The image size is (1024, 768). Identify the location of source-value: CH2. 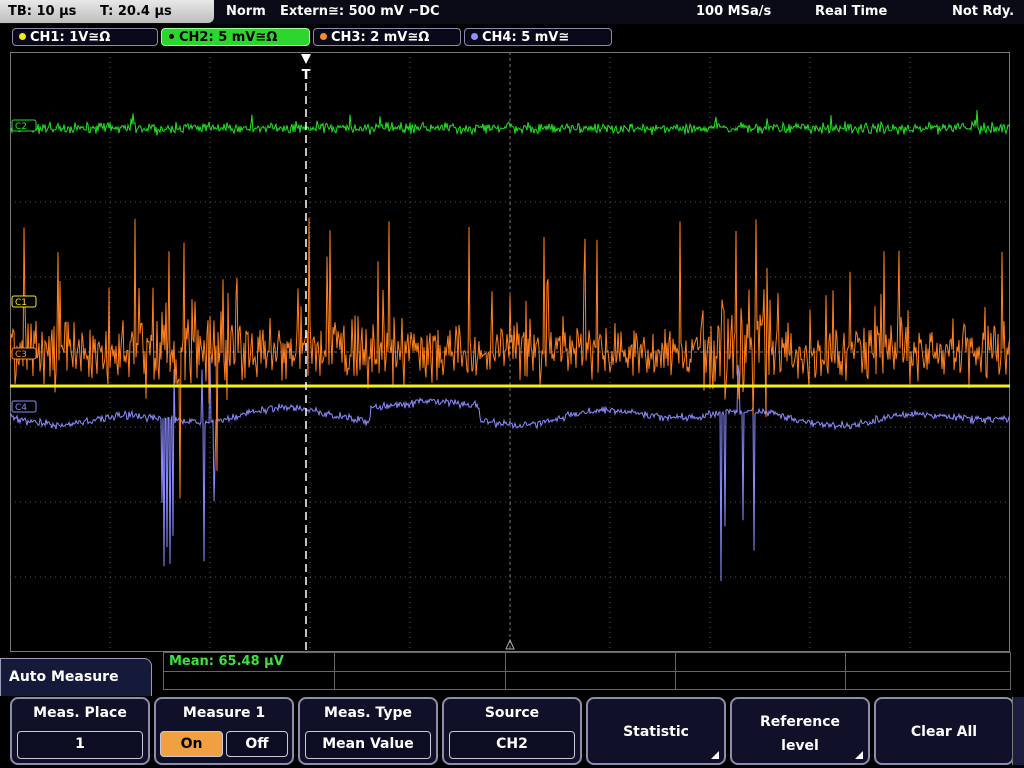
(512, 745).